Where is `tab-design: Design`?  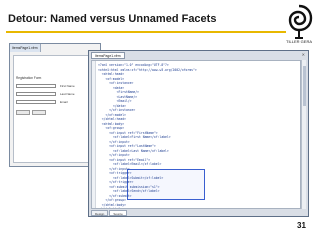
tab-design: Design is located at coordinates (100, 213).